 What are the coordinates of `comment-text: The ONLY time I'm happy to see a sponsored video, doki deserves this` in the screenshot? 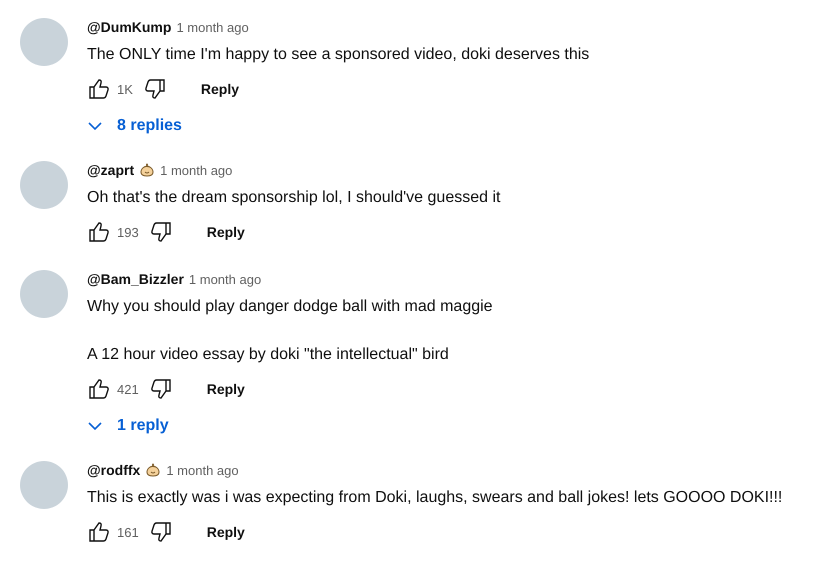 It's located at (338, 55).